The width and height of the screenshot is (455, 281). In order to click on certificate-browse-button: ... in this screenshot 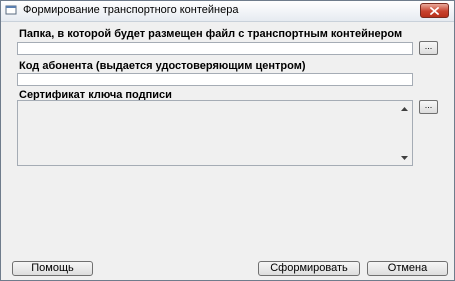, I will do `click(428, 107)`.